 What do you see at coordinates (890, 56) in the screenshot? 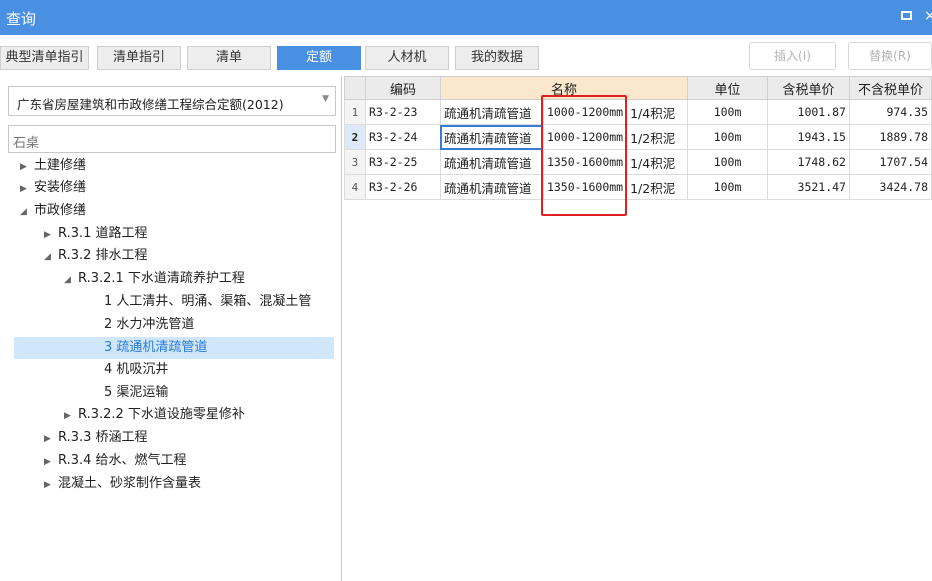
I see `replace-button: 替换(R)` at bounding box center [890, 56].